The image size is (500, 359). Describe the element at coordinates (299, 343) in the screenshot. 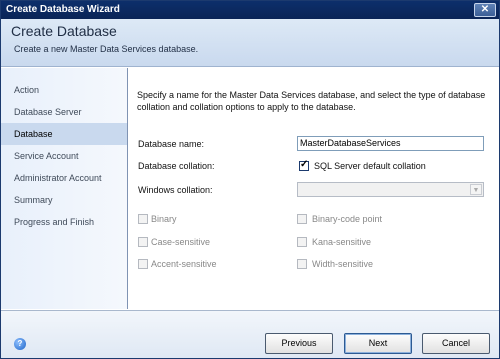

I see `previous-button: Previous` at that location.